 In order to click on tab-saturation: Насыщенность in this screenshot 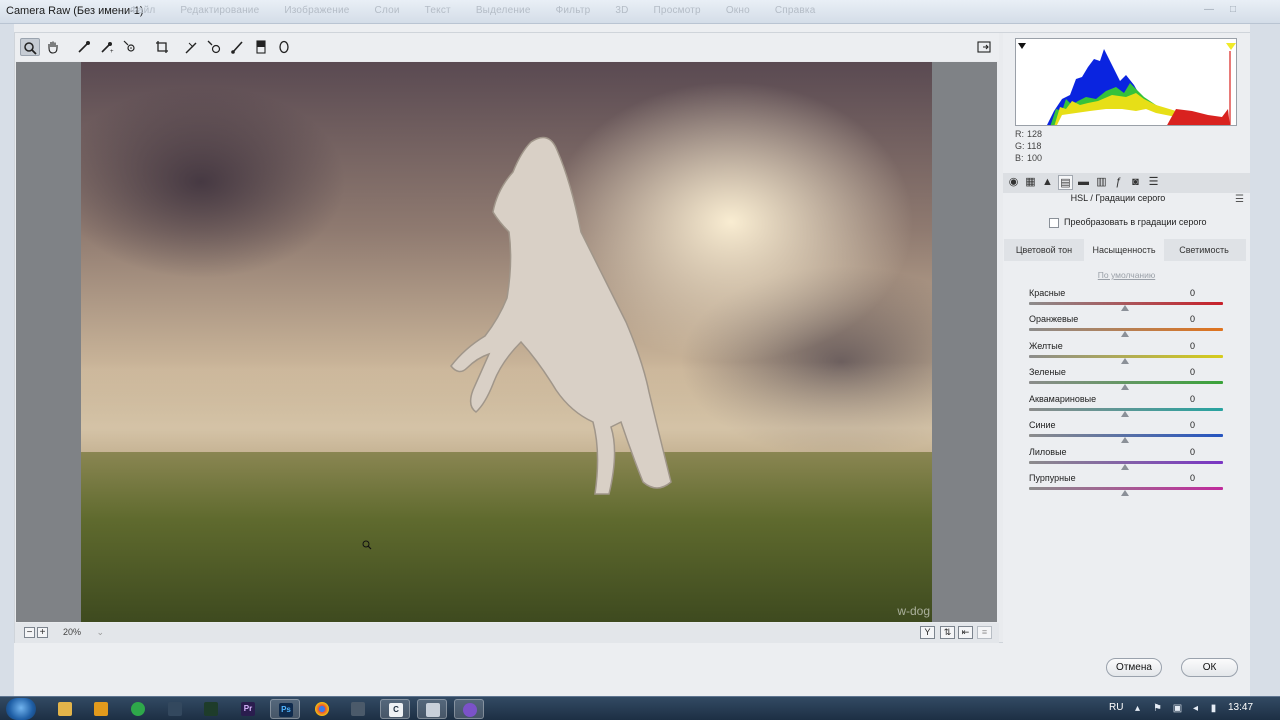, I will do `click(1124, 250)`.